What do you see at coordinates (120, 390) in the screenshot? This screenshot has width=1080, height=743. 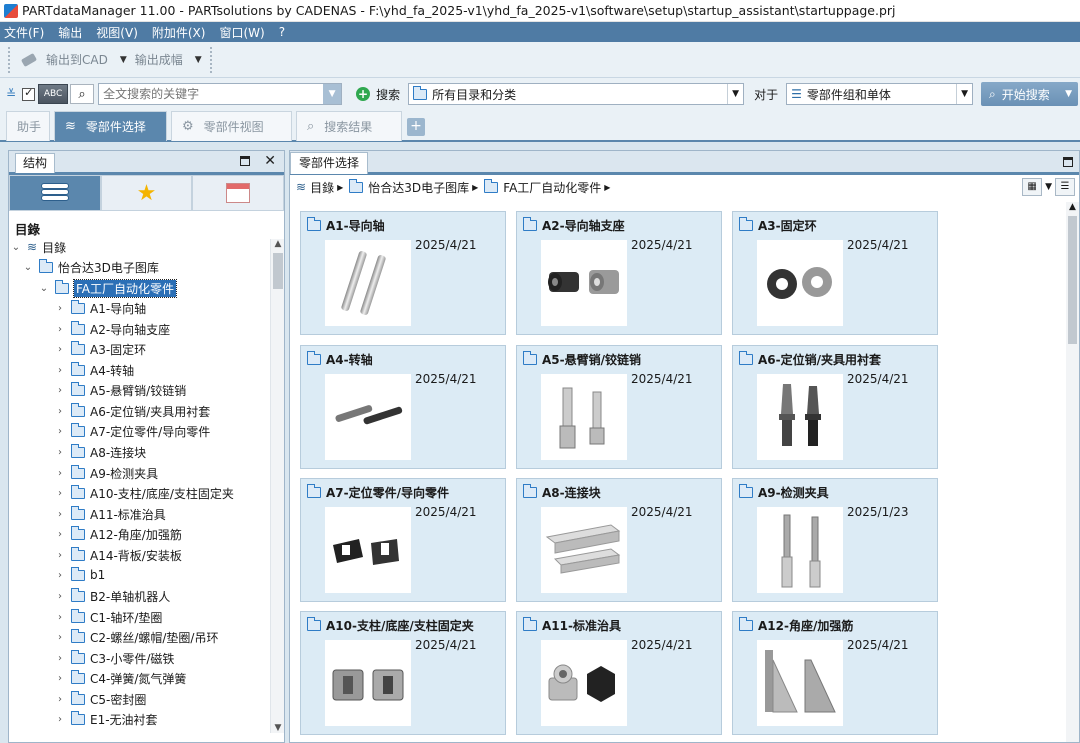 I see `tree-node-a5: › A5-悬臂销/铰链销` at bounding box center [120, 390].